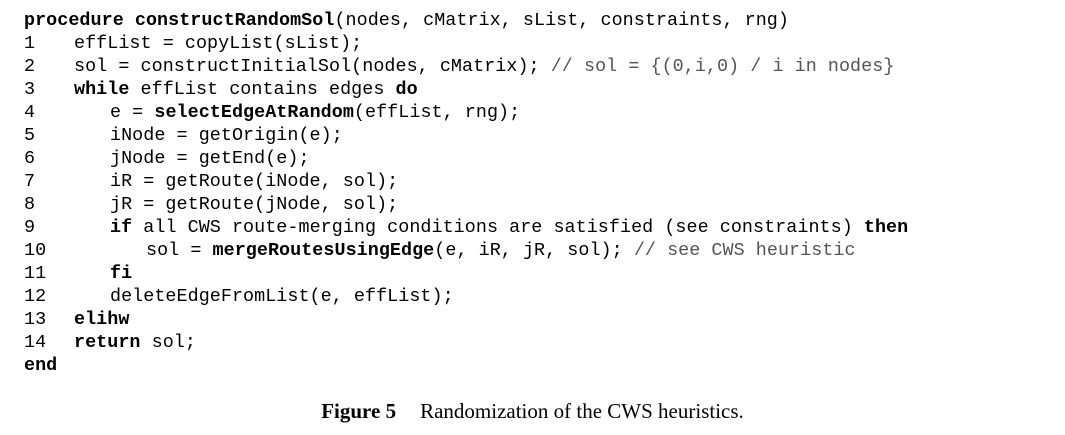 This screenshot has height=435, width=1065. Describe the element at coordinates (539, 181) in the screenshot. I see `code-line: 7 iR = getRoute(iNode, sol);` at that location.